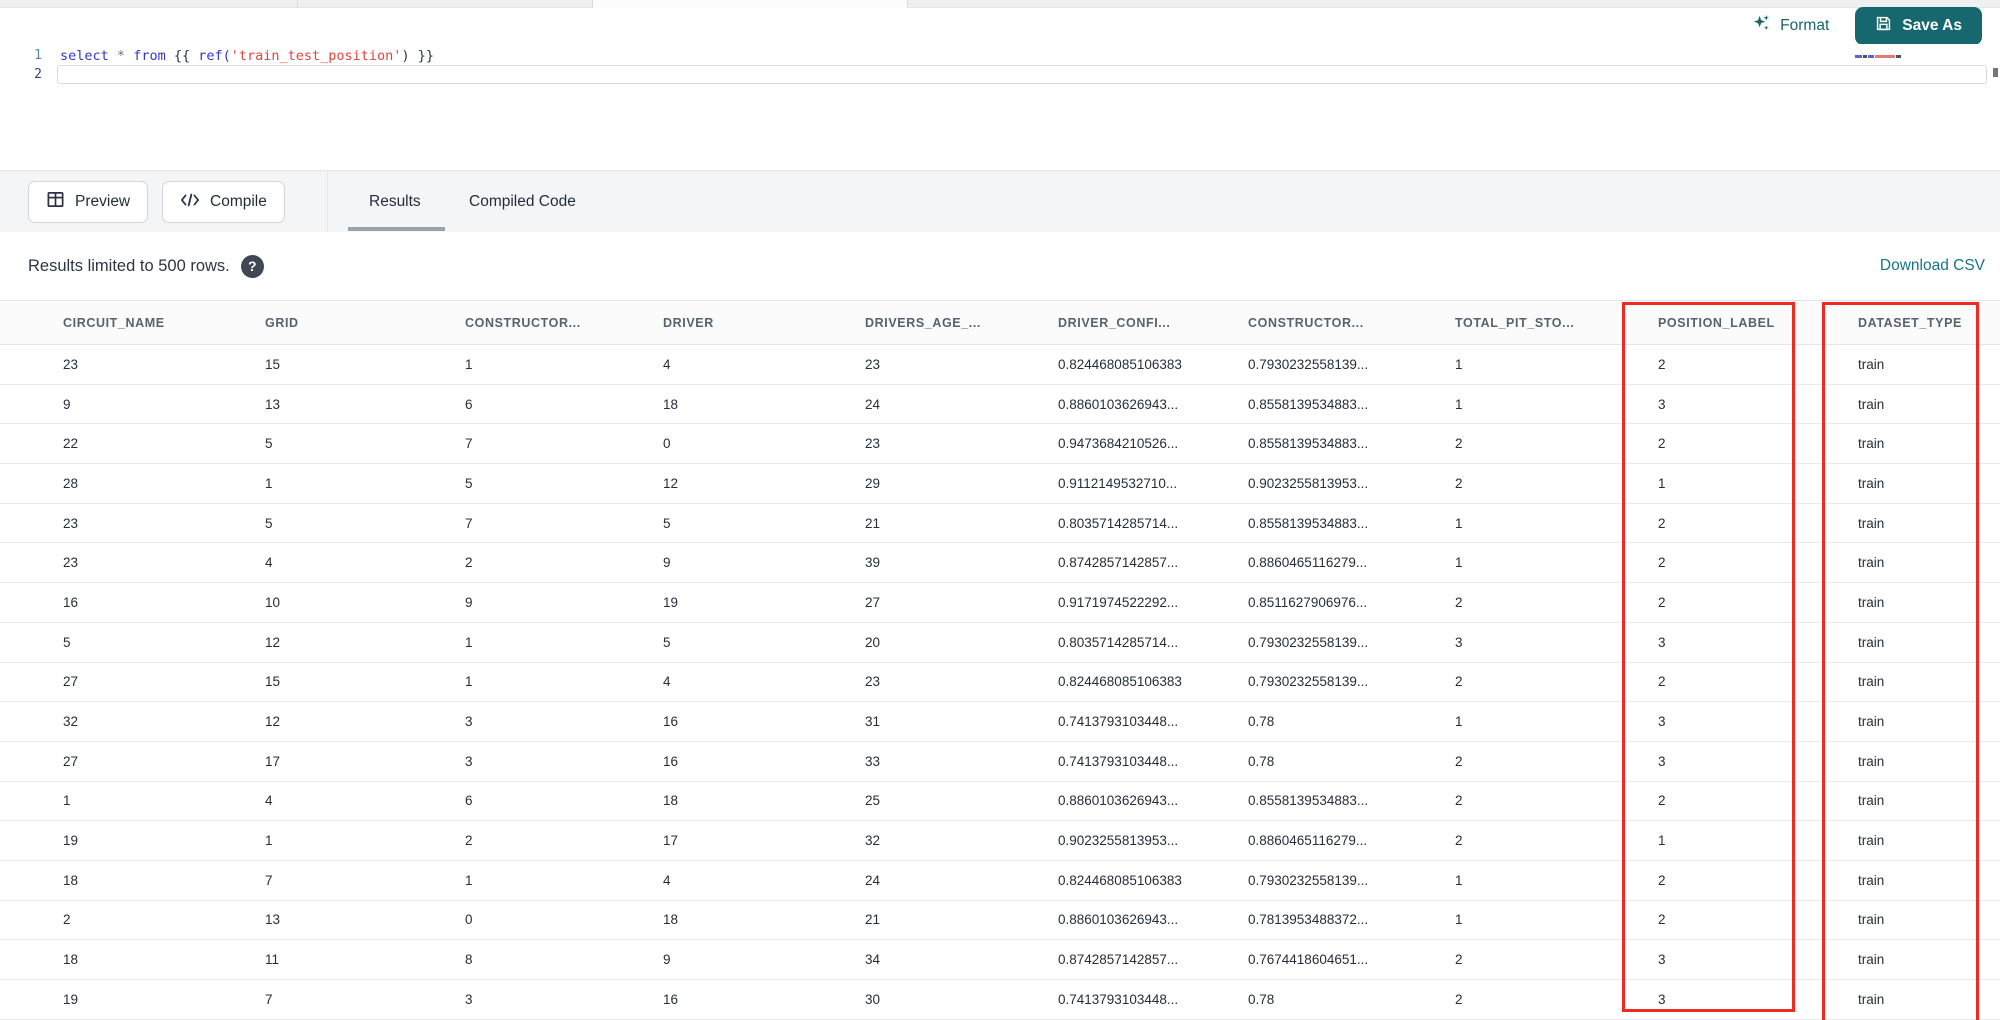 The image size is (2000, 1020). Describe the element at coordinates (223, 202) in the screenshot. I see `compile-button: Compile` at that location.